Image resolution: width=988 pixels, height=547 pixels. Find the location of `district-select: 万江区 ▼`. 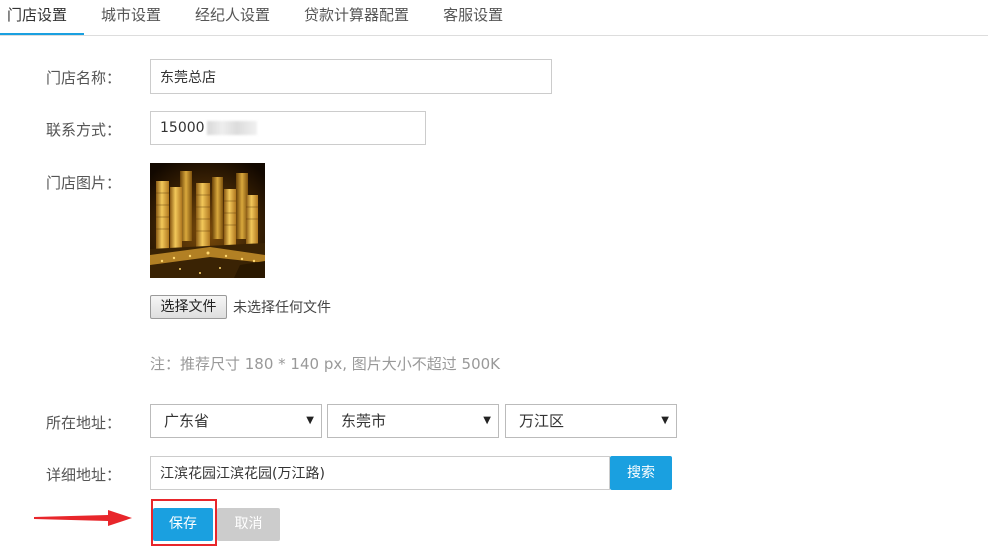

district-select: 万江区 ▼ is located at coordinates (591, 421).